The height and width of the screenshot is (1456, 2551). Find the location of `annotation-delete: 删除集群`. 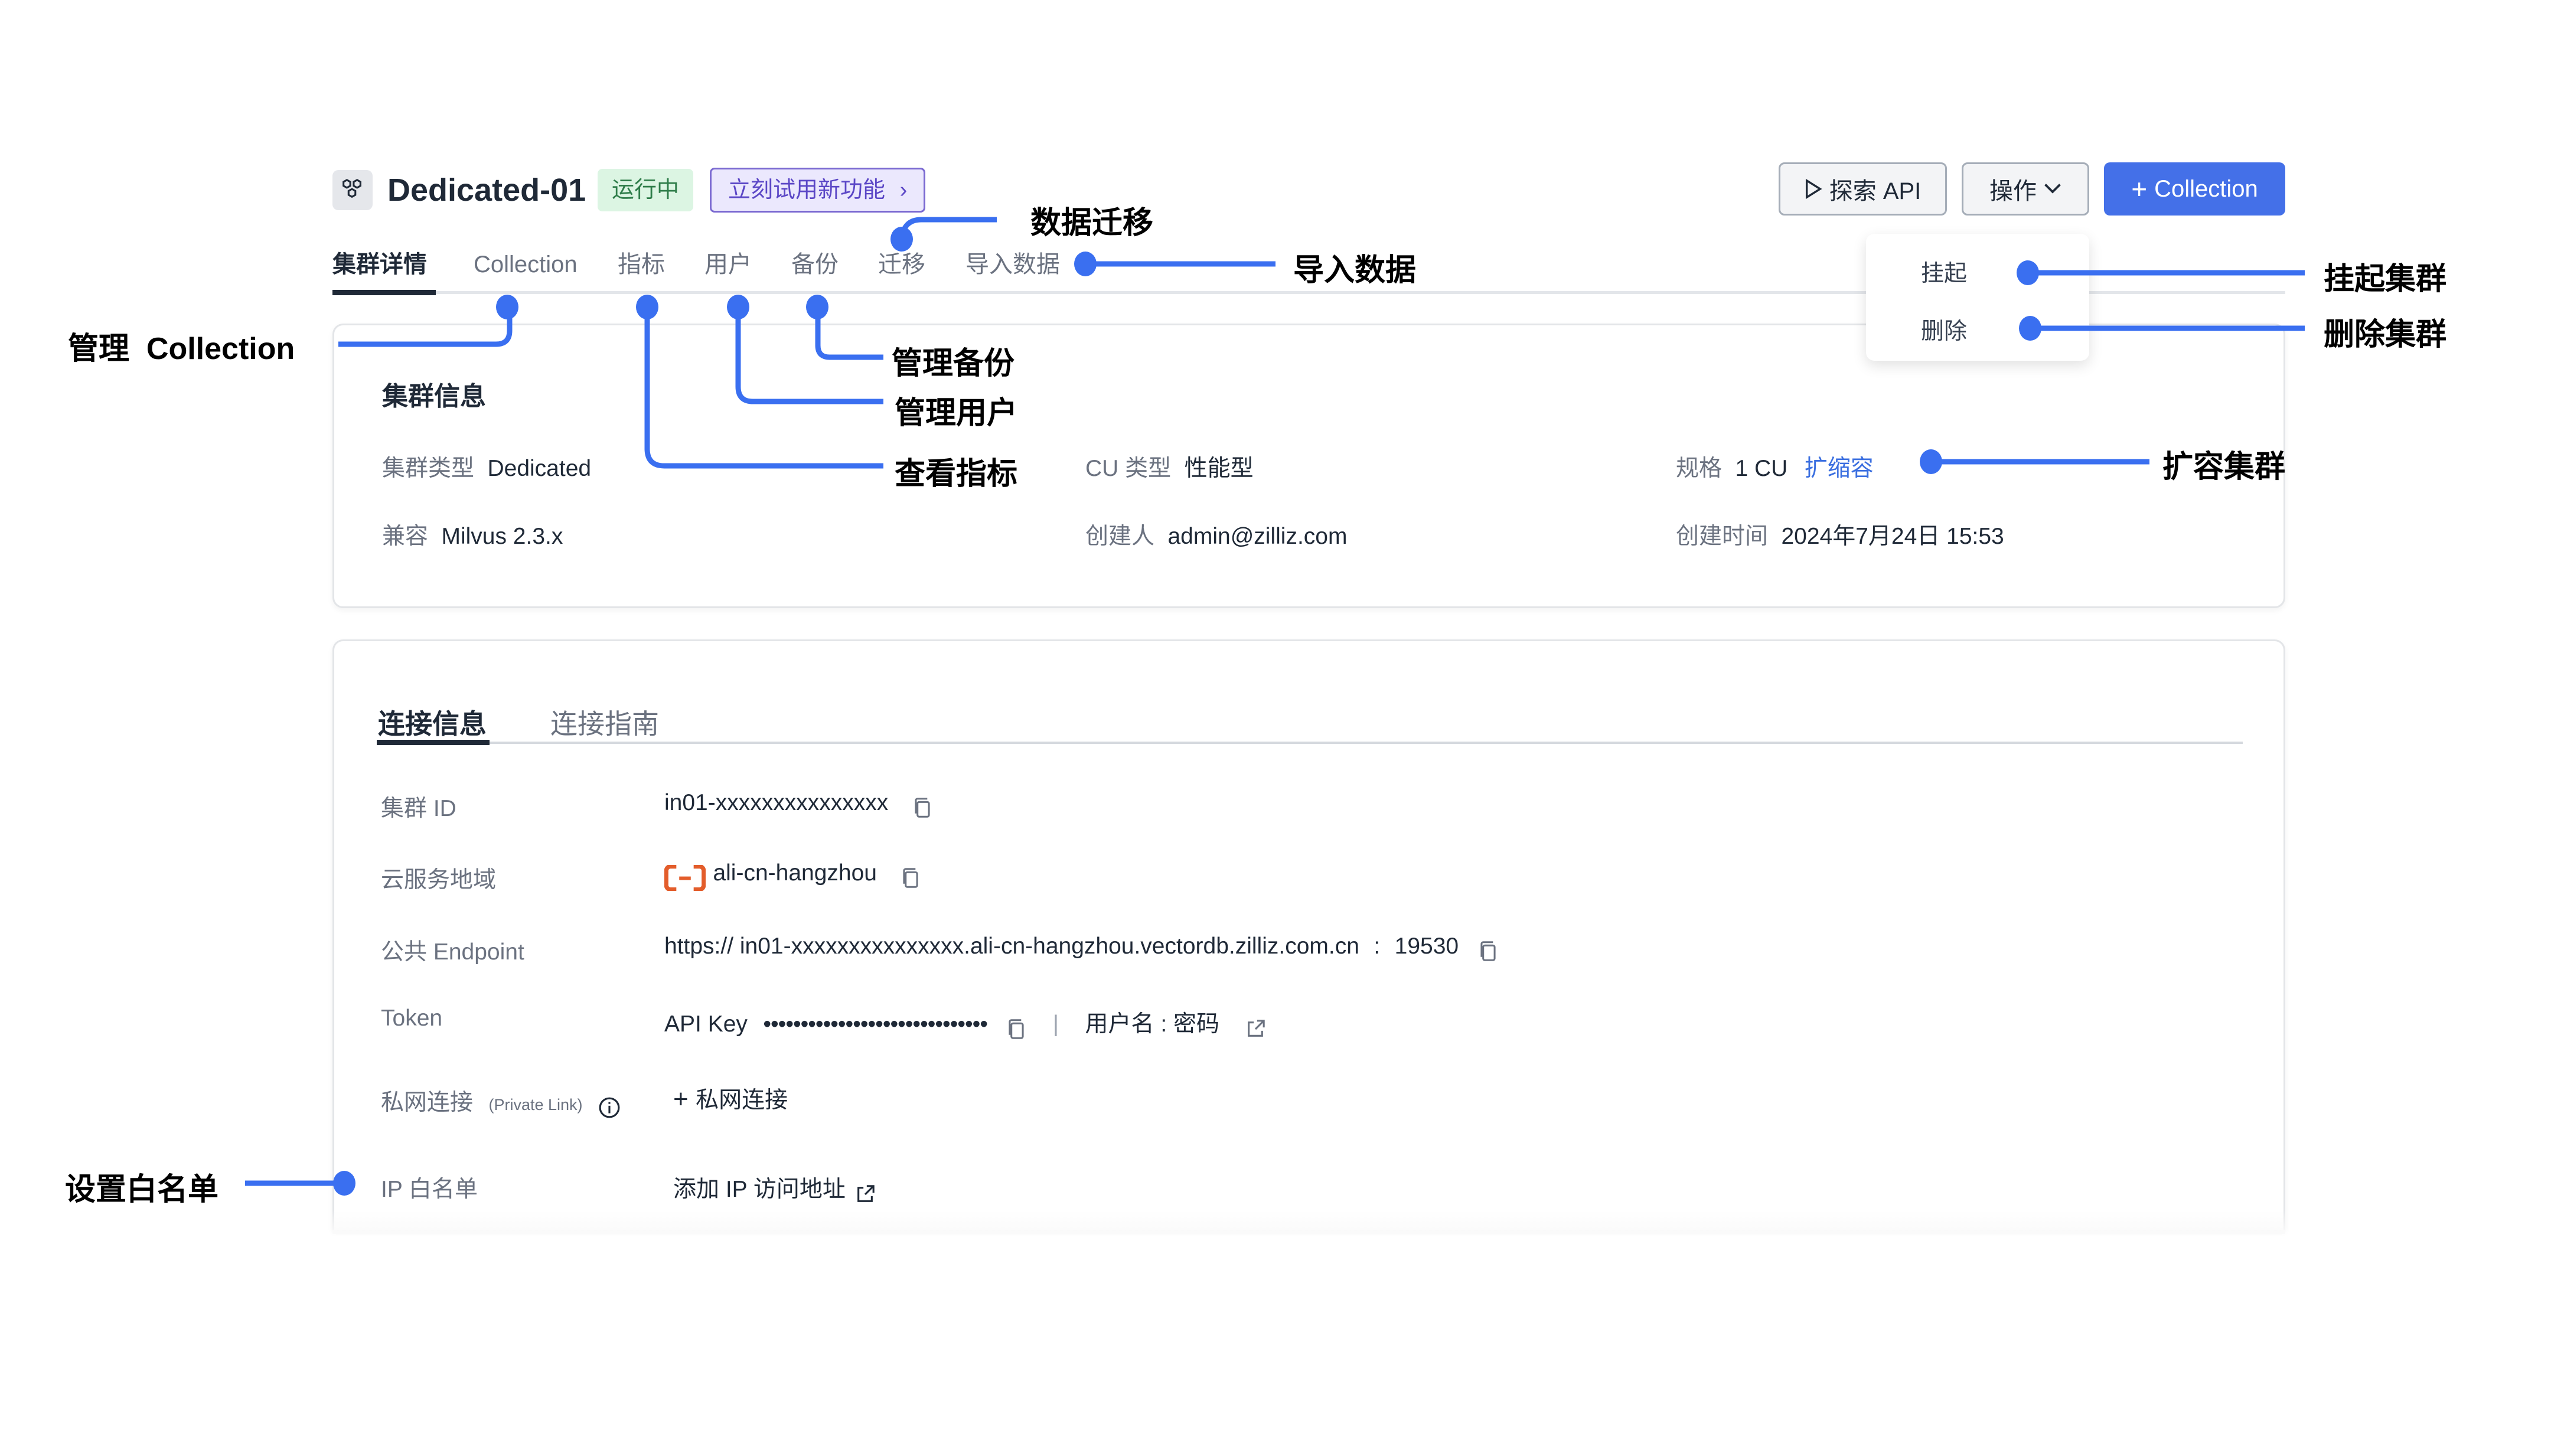

annotation-delete: 删除集群 is located at coordinates (2385, 335).